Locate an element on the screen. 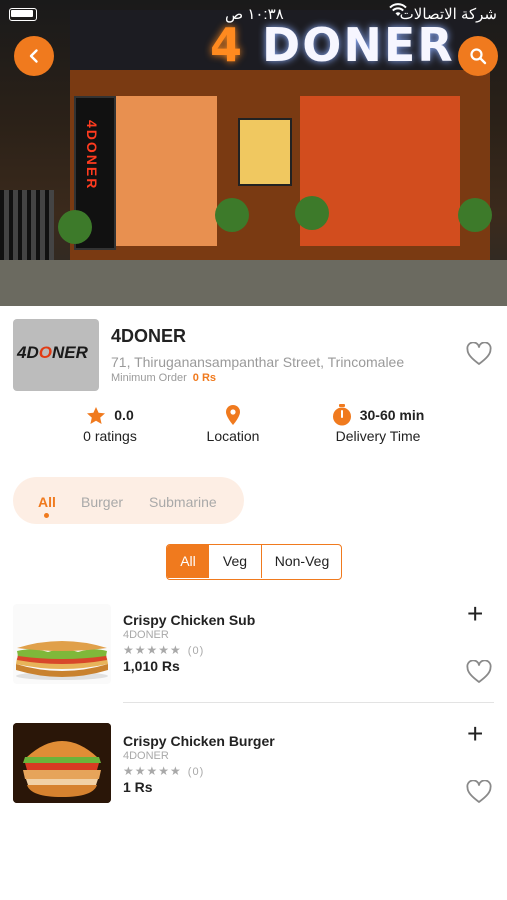  pavement is located at coordinates (253, 283).